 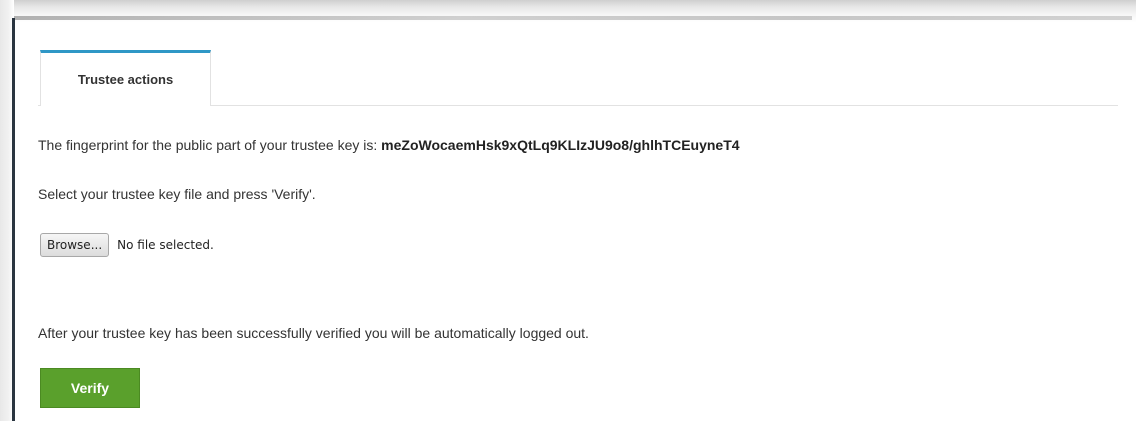 I want to click on file-status: No file selected., so click(x=165, y=245).